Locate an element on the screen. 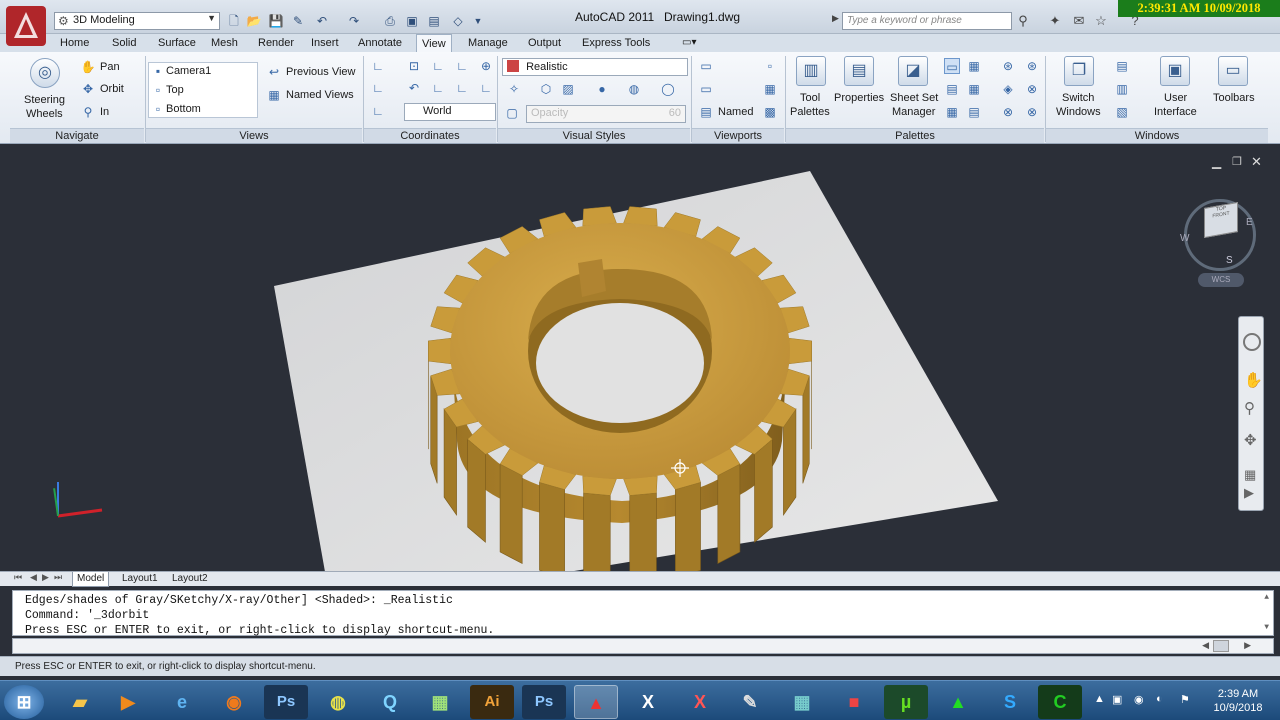 The image size is (1280, 720). opacity-slider: Opacity 60 is located at coordinates (606, 114).